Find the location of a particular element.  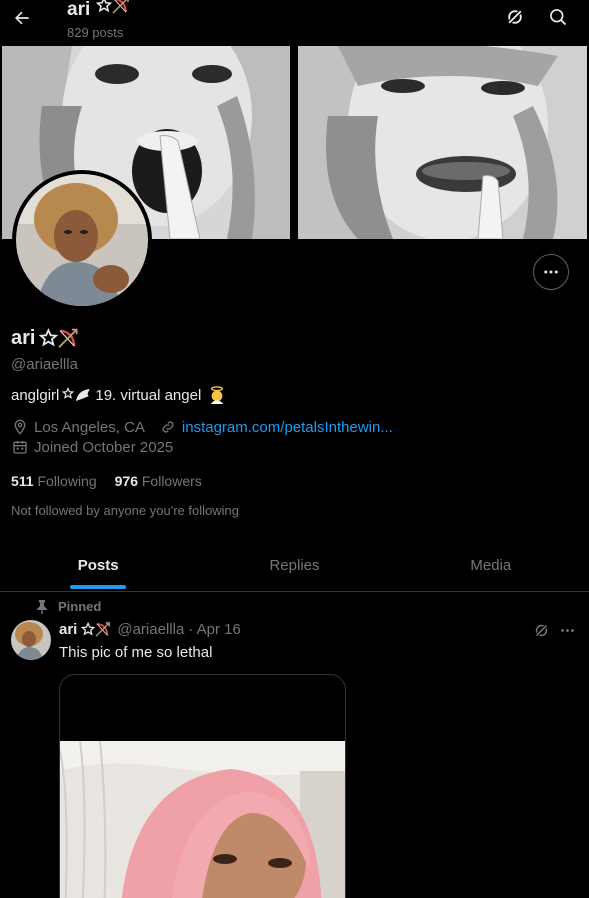

profile-bio: anglgirl 19. virtual angel is located at coordinates (118, 395).